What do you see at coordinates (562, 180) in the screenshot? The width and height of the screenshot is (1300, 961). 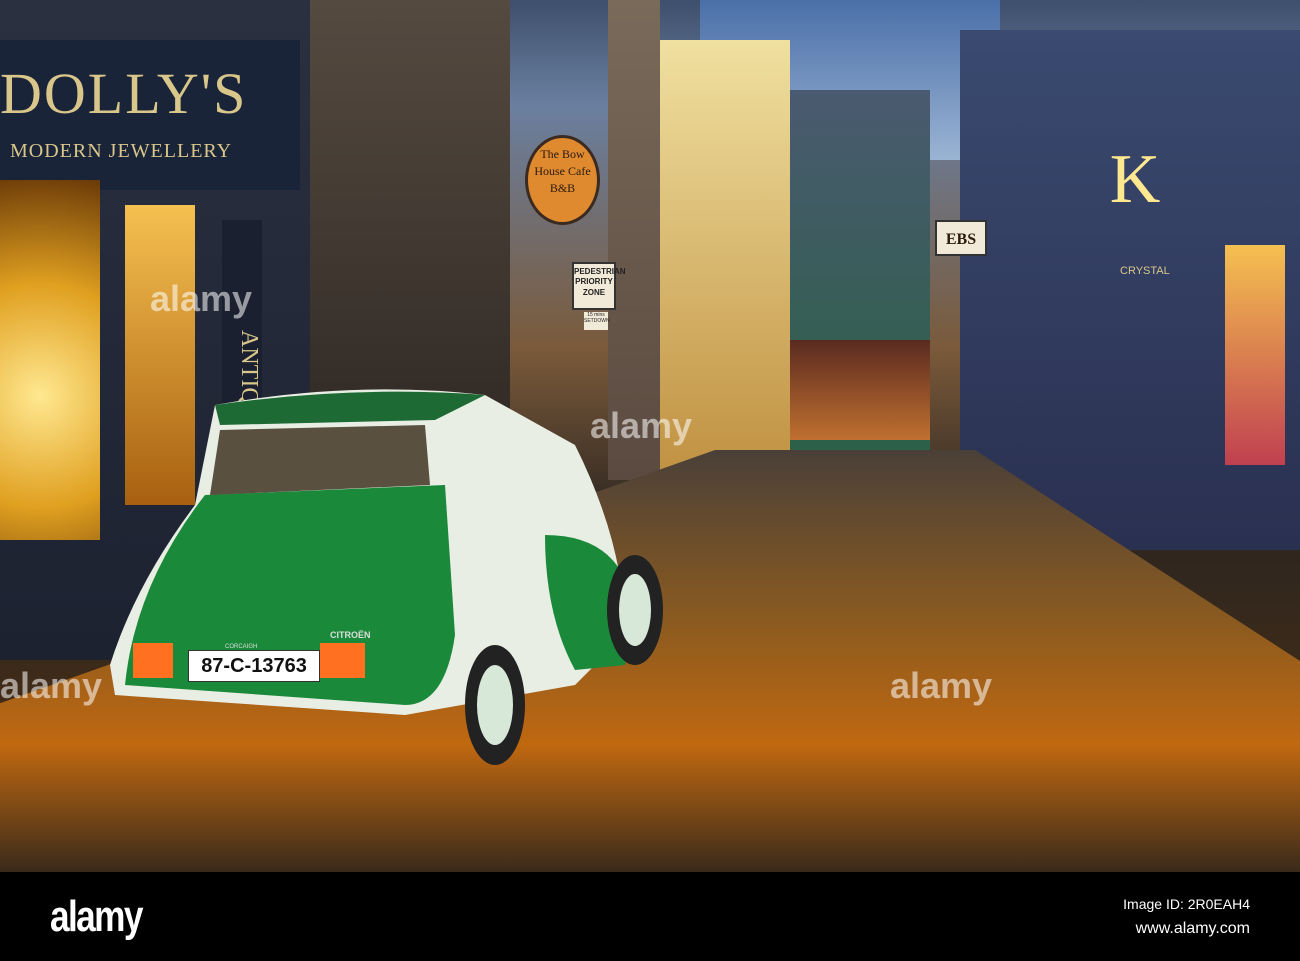 I see `cafe-hanging-sign: The Bow House Cafe B&B` at bounding box center [562, 180].